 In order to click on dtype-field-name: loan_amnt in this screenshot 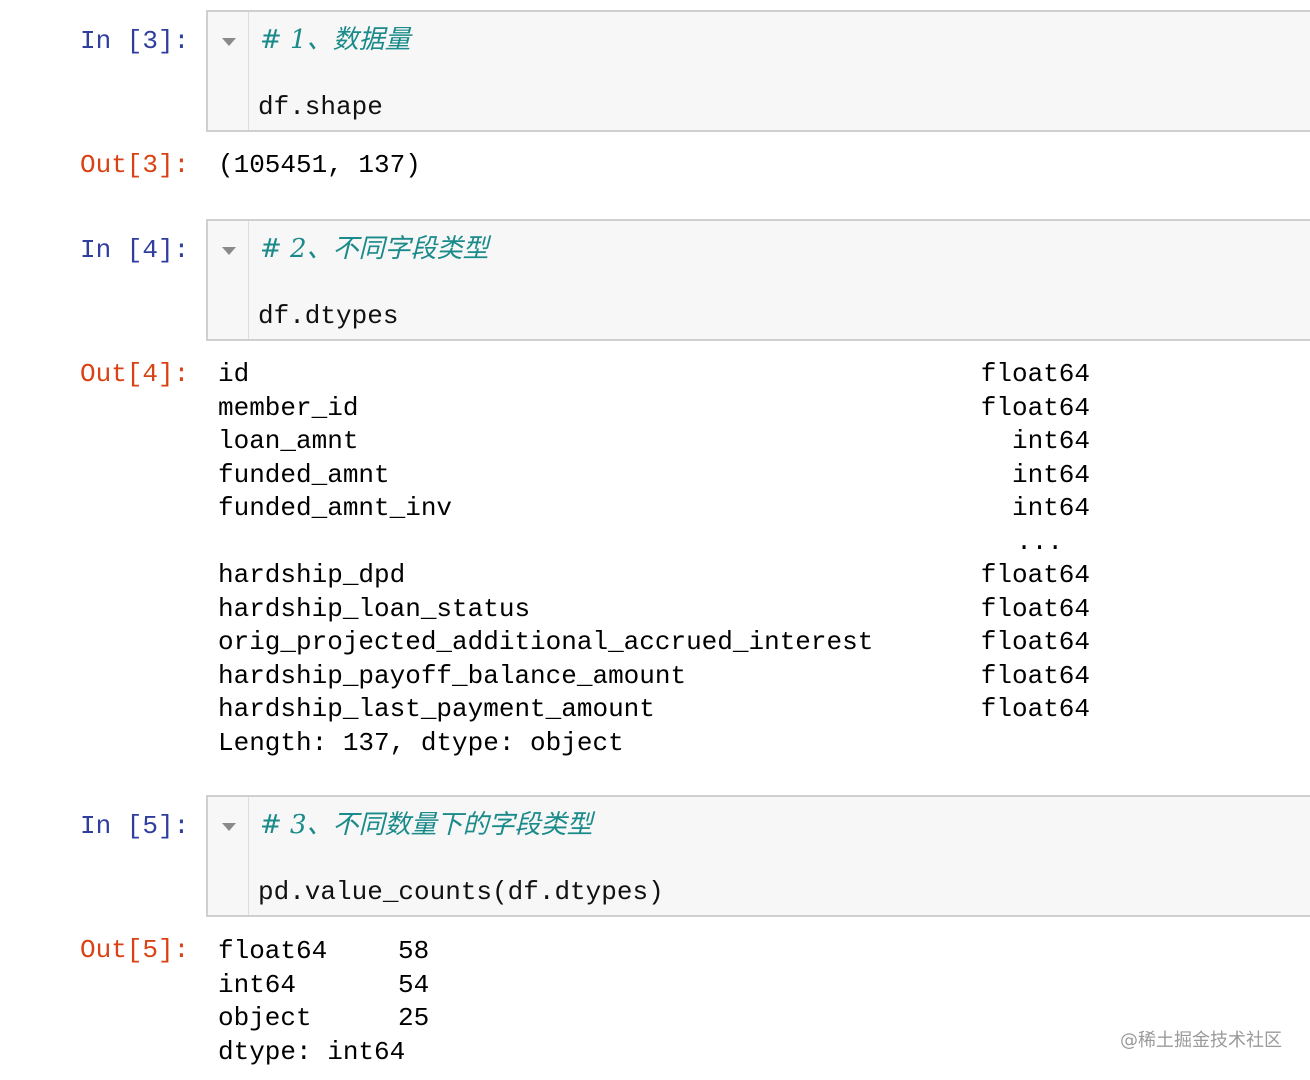, I will do `click(288, 441)`.